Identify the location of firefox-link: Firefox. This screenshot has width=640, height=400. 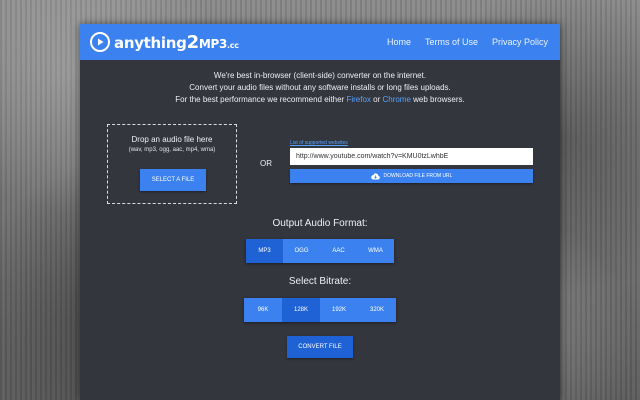
(358, 99).